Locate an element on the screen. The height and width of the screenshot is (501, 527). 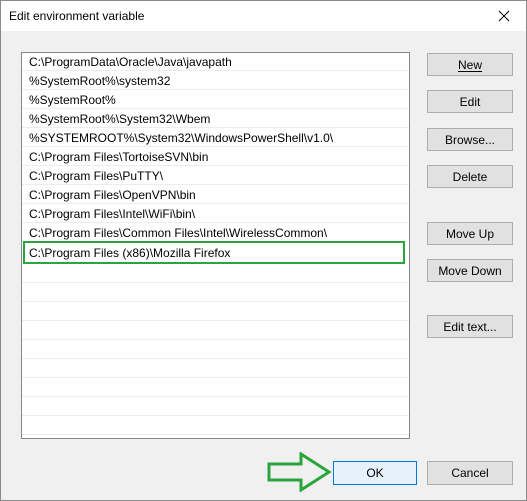
list-item-label: C:\ProgramData\Oracle\Java\javapath is located at coordinates (130, 62).